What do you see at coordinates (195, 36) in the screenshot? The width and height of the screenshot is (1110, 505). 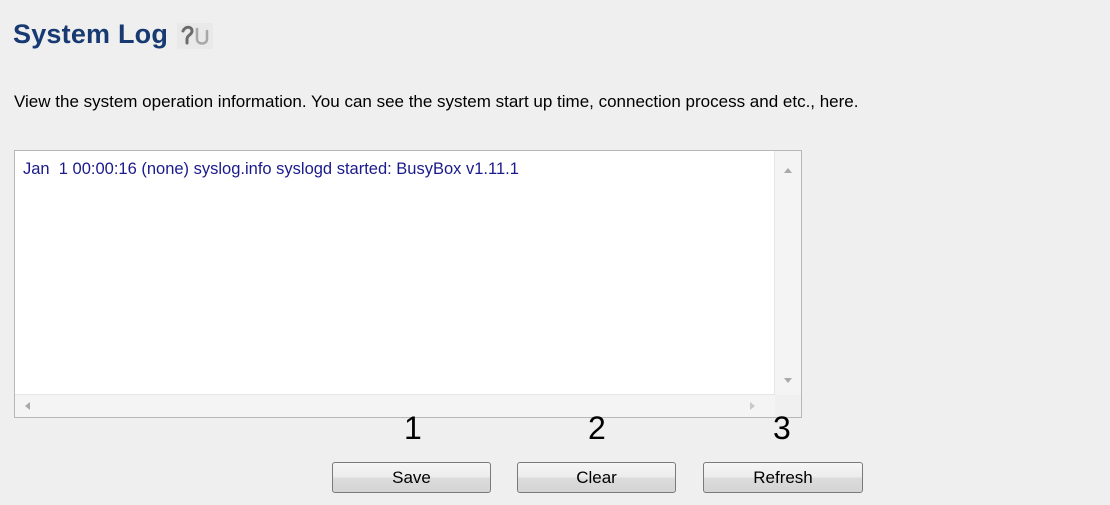 I see `help-icon` at bounding box center [195, 36].